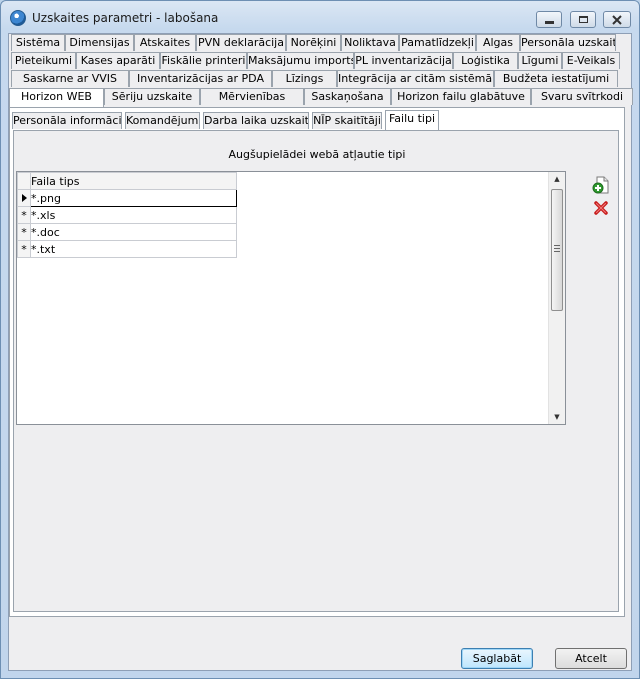 The height and width of the screenshot is (679, 640). I want to click on subtab-personala-informacija: Personāla informācija, so click(67, 120).